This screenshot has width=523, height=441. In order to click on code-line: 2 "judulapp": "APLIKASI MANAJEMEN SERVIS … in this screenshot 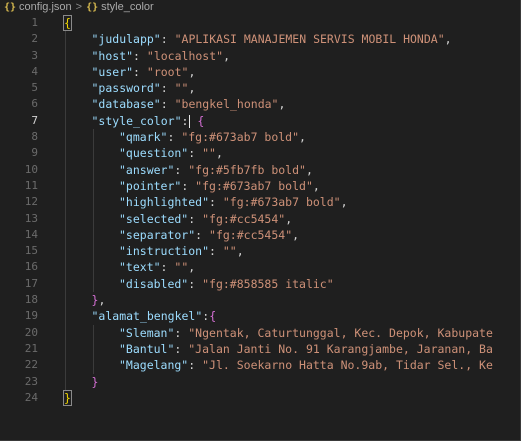, I will do `click(260, 39)`.